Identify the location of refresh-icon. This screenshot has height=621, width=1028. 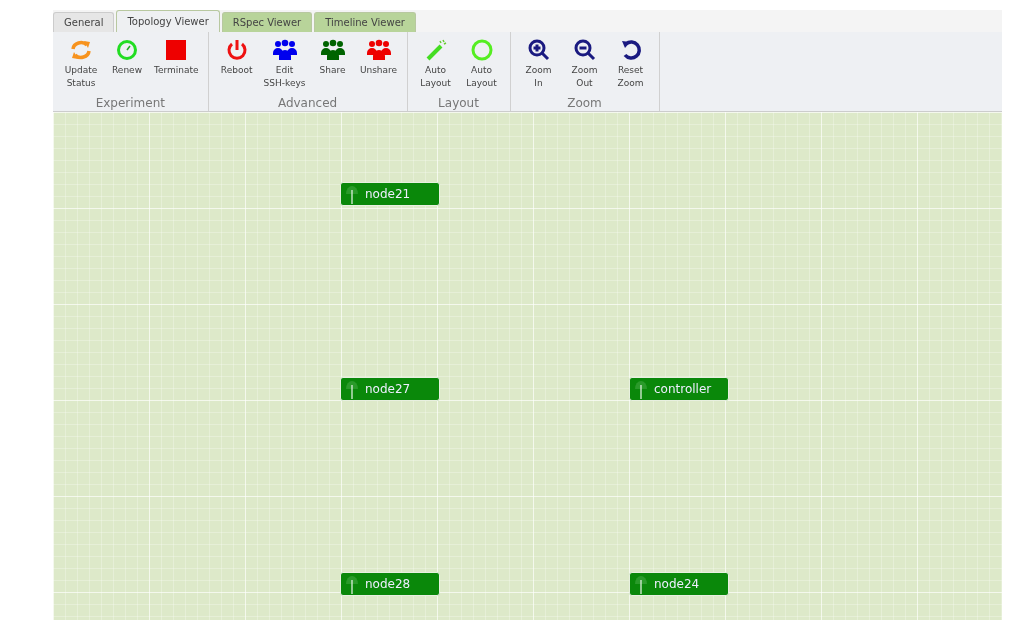
(81, 50).